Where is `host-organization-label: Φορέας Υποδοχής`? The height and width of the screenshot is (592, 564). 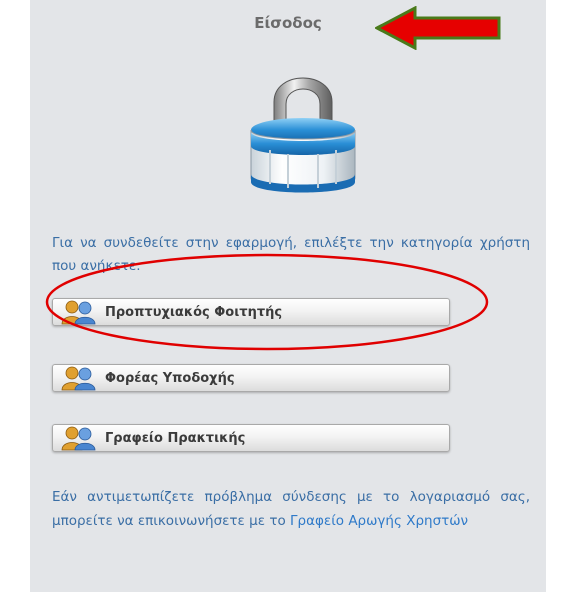
host-organization-label: Φορέας Υποδοχής is located at coordinates (170, 378).